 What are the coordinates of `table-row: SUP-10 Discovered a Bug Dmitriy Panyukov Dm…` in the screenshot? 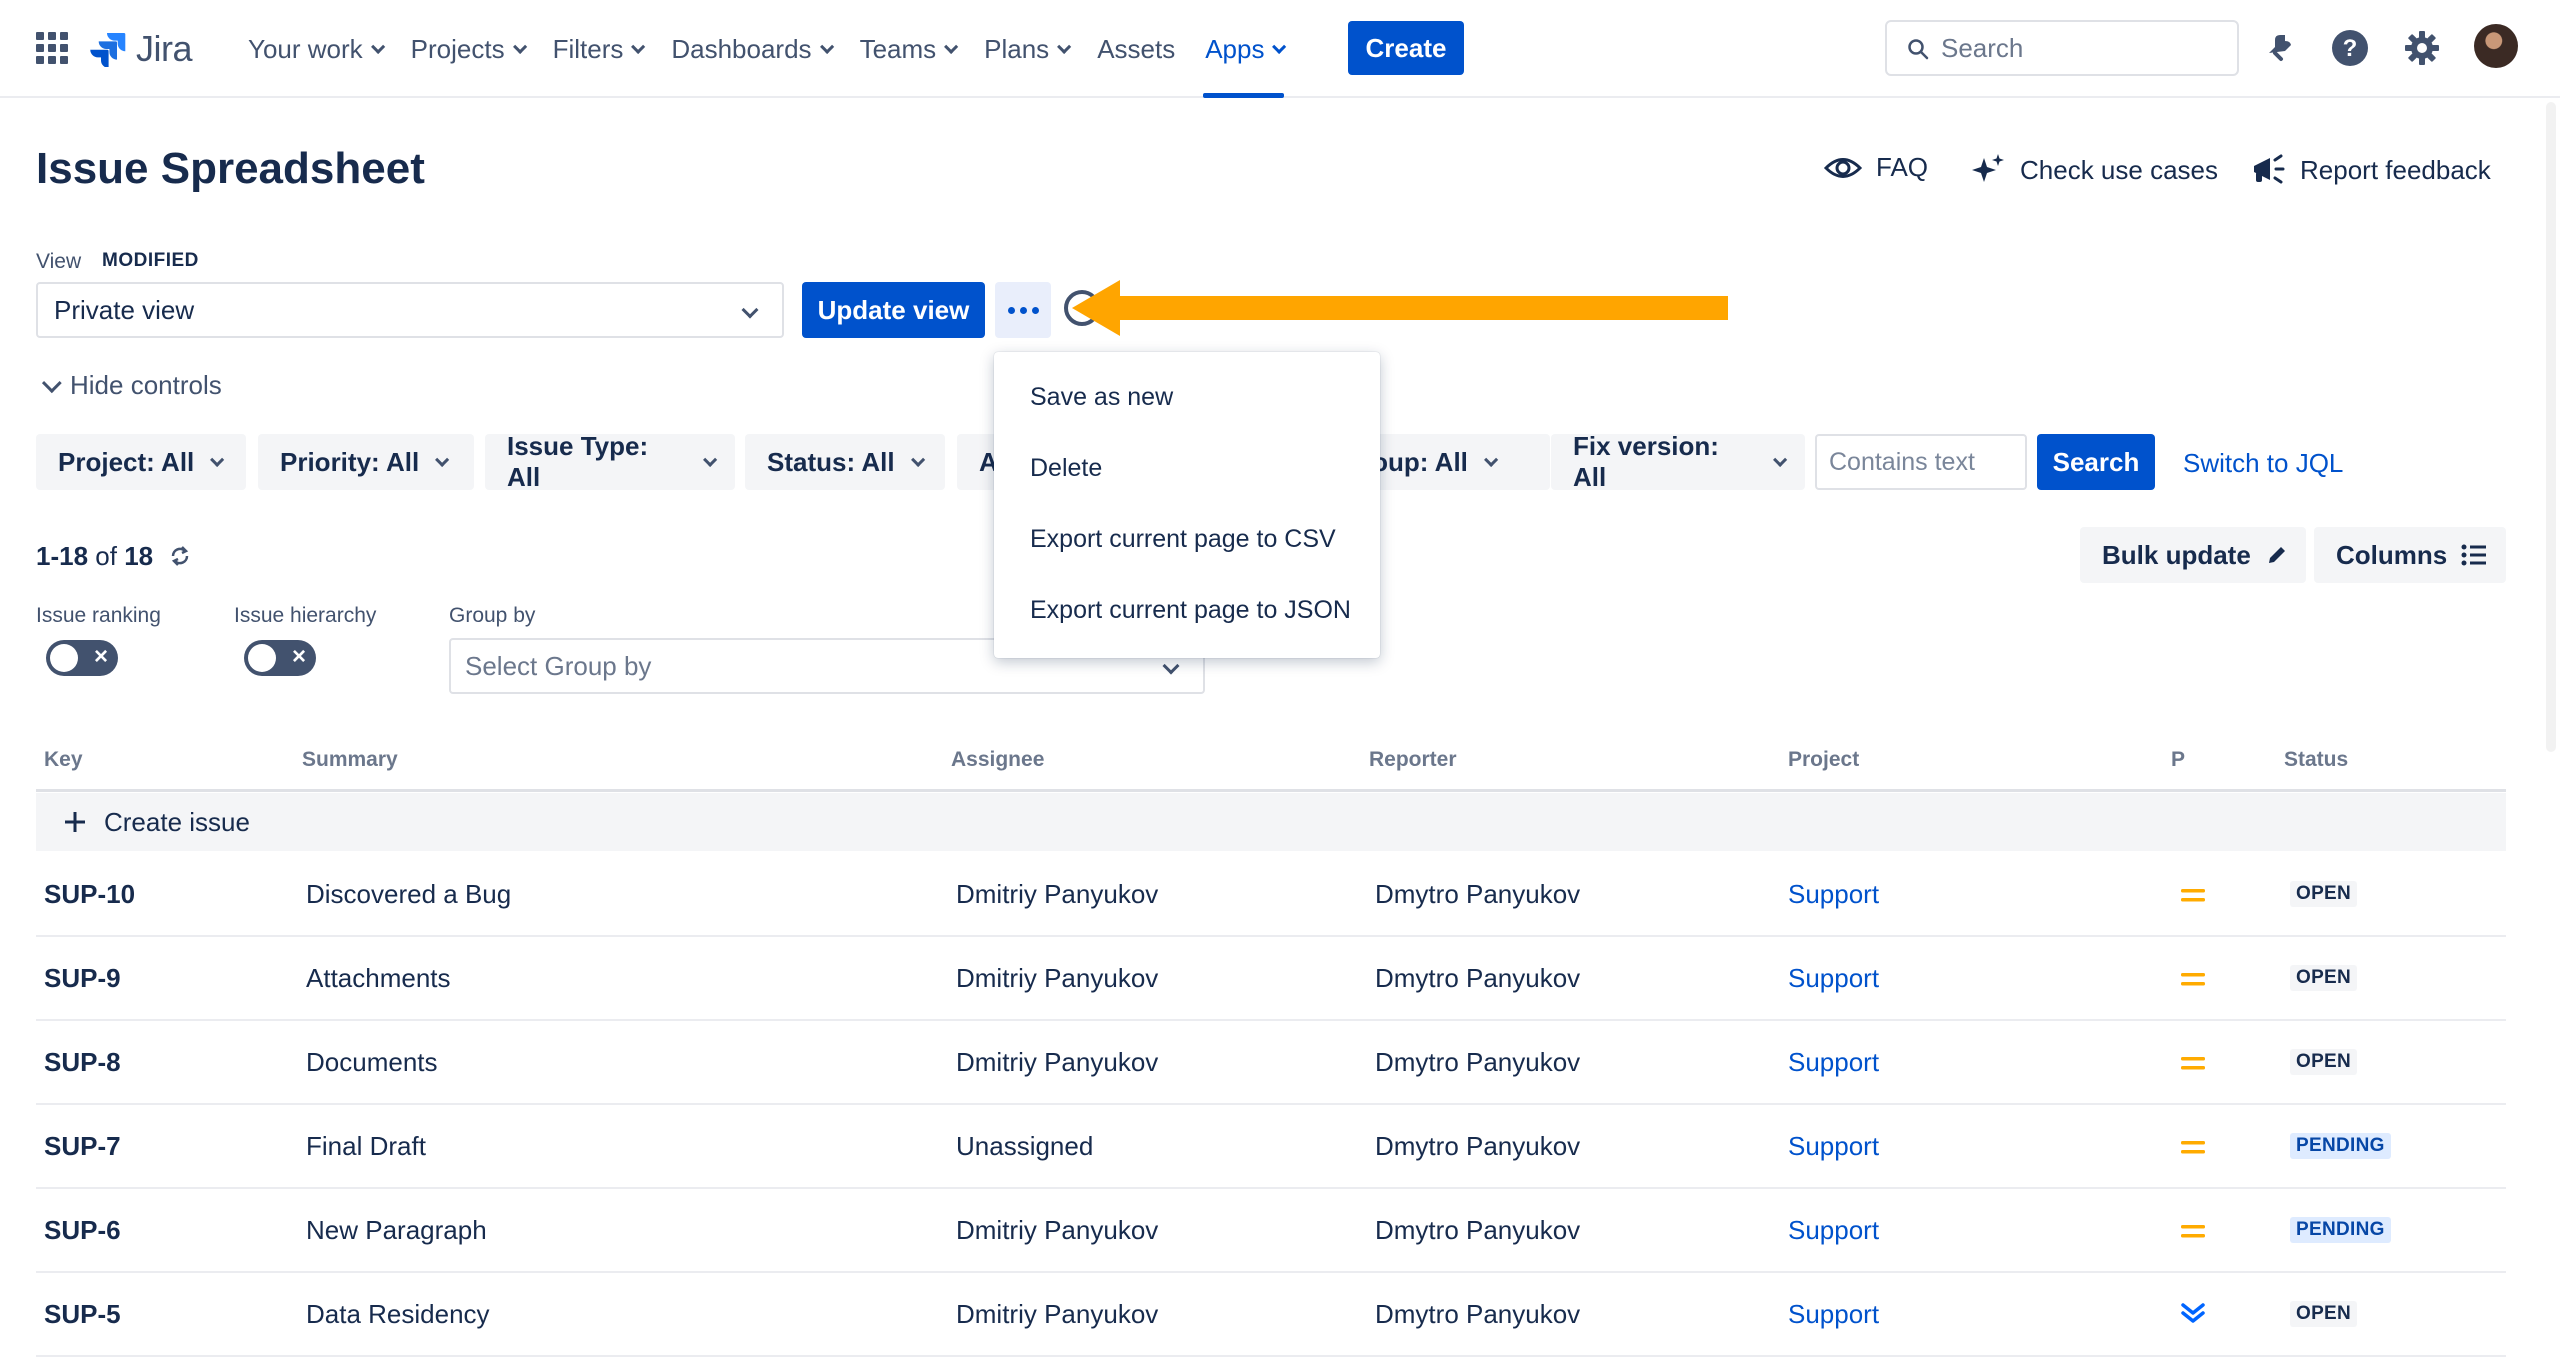 It's located at (1271, 895).